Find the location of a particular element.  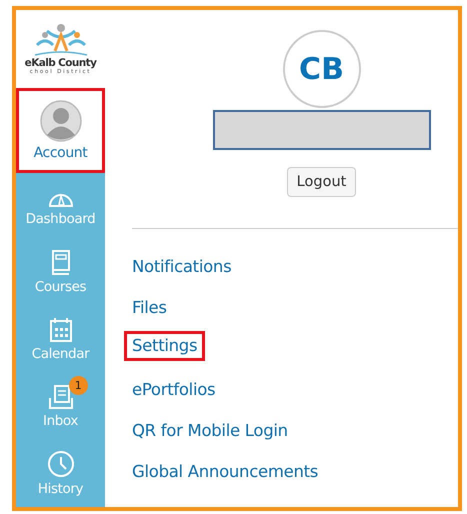

logo-figures-icon is located at coordinates (60, 40).